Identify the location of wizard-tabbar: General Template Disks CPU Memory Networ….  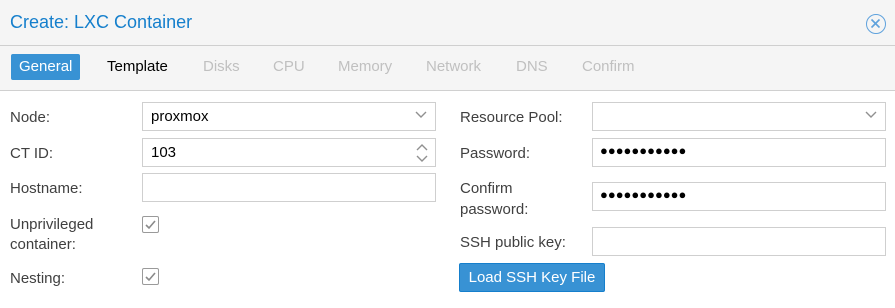
(447, 68).